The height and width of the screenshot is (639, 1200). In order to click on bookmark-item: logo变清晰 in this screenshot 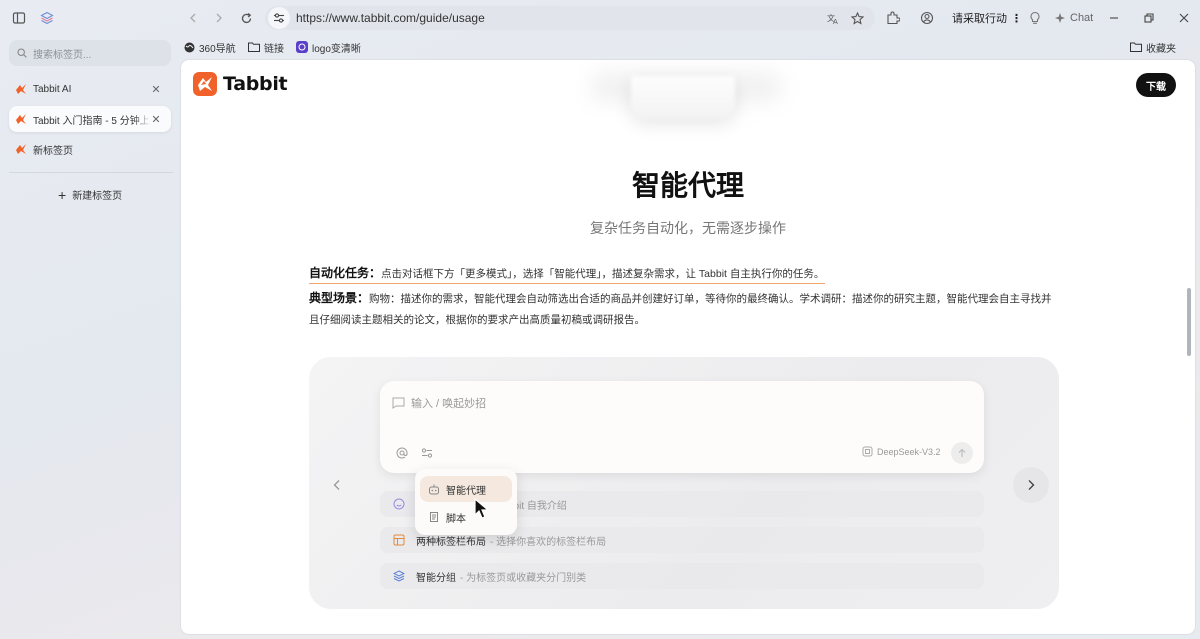, I will do `click(328, 47)`.